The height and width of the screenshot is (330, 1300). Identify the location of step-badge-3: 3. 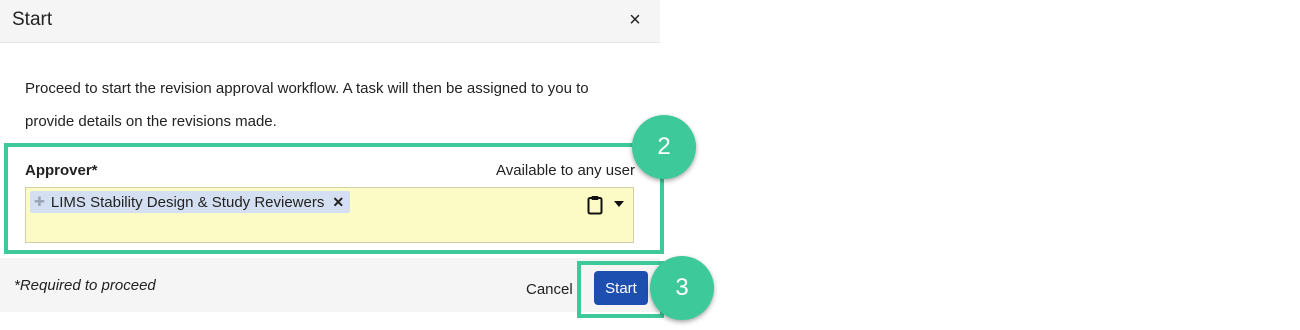
(682, 288).